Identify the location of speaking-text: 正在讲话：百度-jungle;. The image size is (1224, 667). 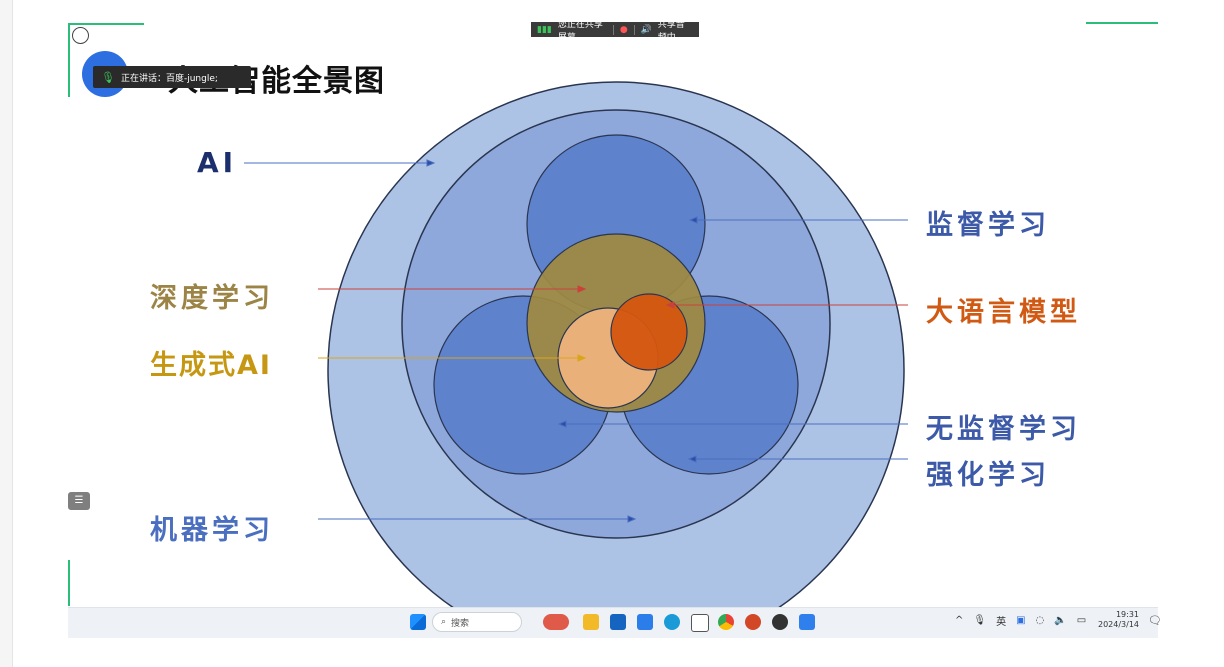
(169, 78).